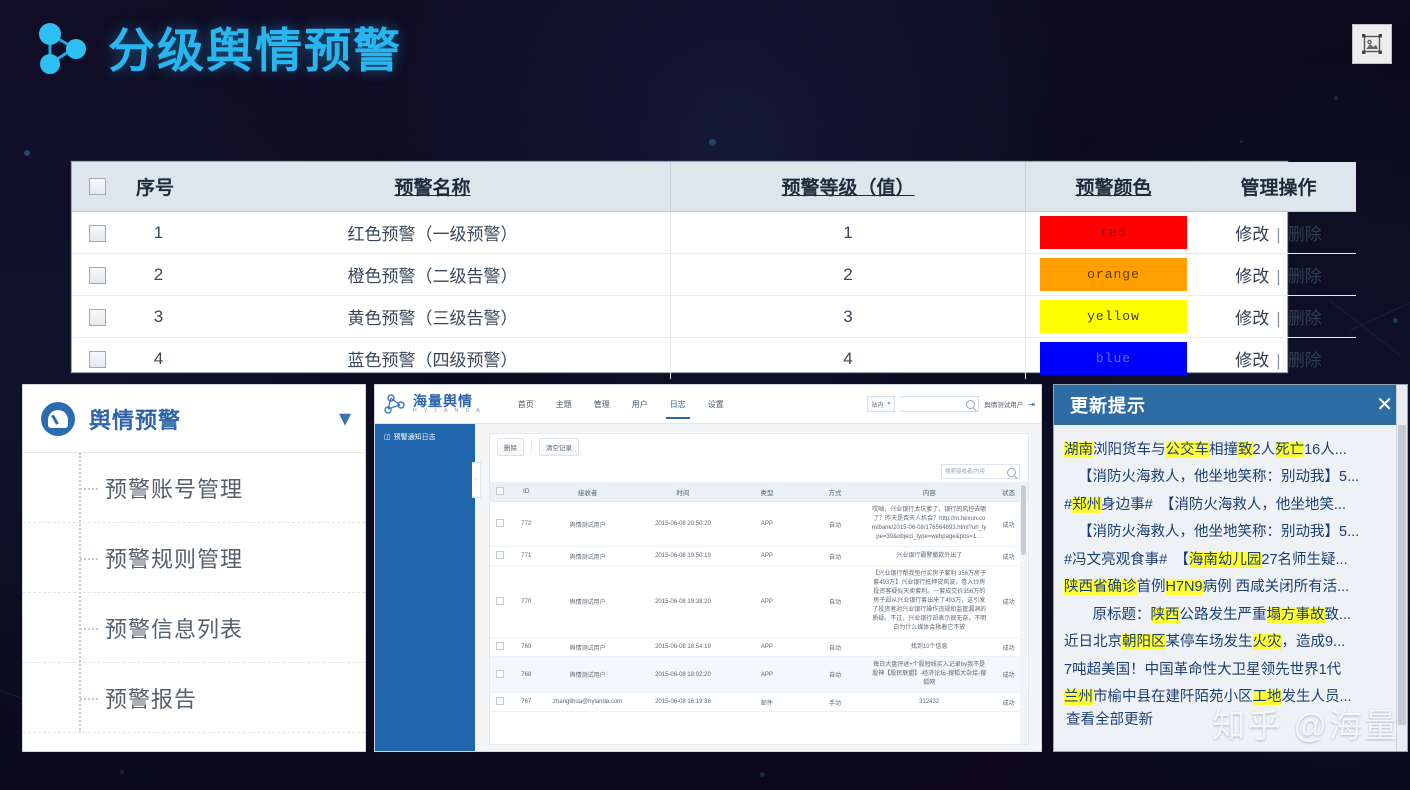 Image resolution: width=1410 pixels, height=790 pixels. Describe the element at coordinates (433, 358) in the screenshot. I see `cell-name: 蓝色预警（四级预警）` at that location.